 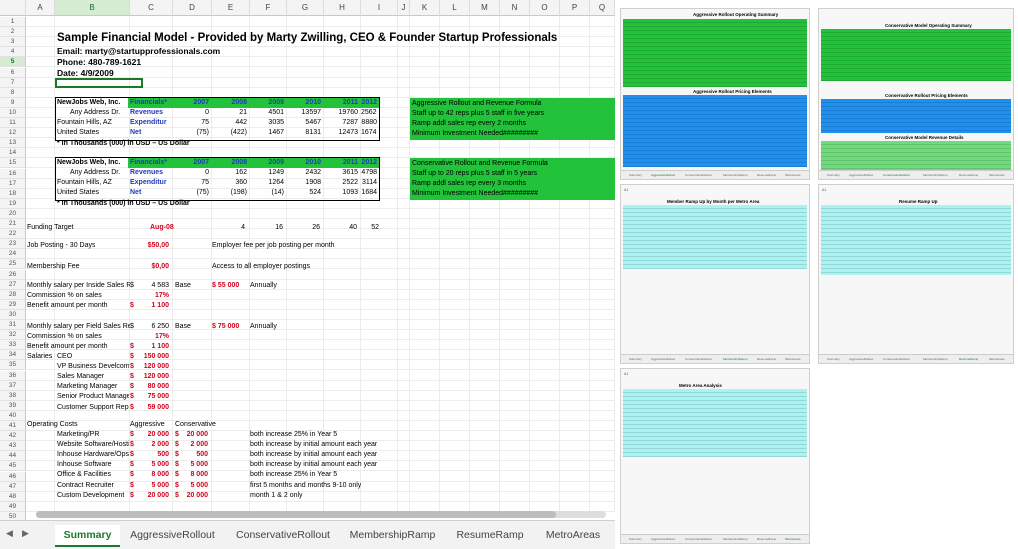 What do you see at coordinates (87, 536) in the screenshot?
I see `tab-summary: Summary` at bounding box center [87, 536].